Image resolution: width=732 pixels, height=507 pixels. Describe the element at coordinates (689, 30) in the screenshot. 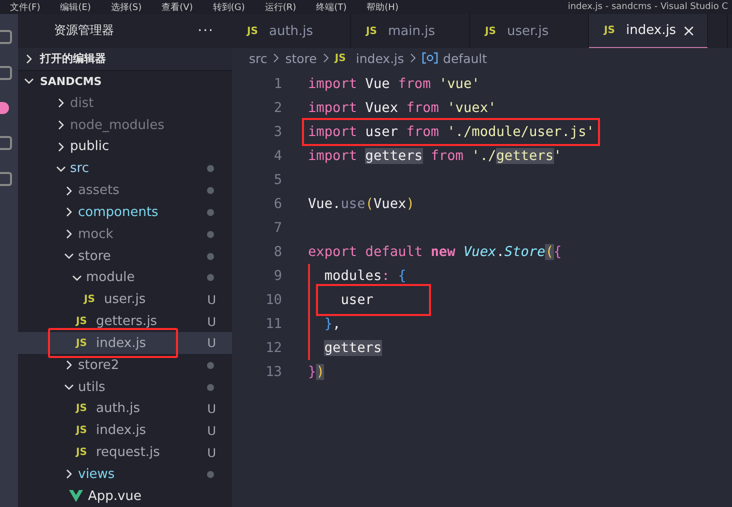

I see `close-icon: ×` at that location.